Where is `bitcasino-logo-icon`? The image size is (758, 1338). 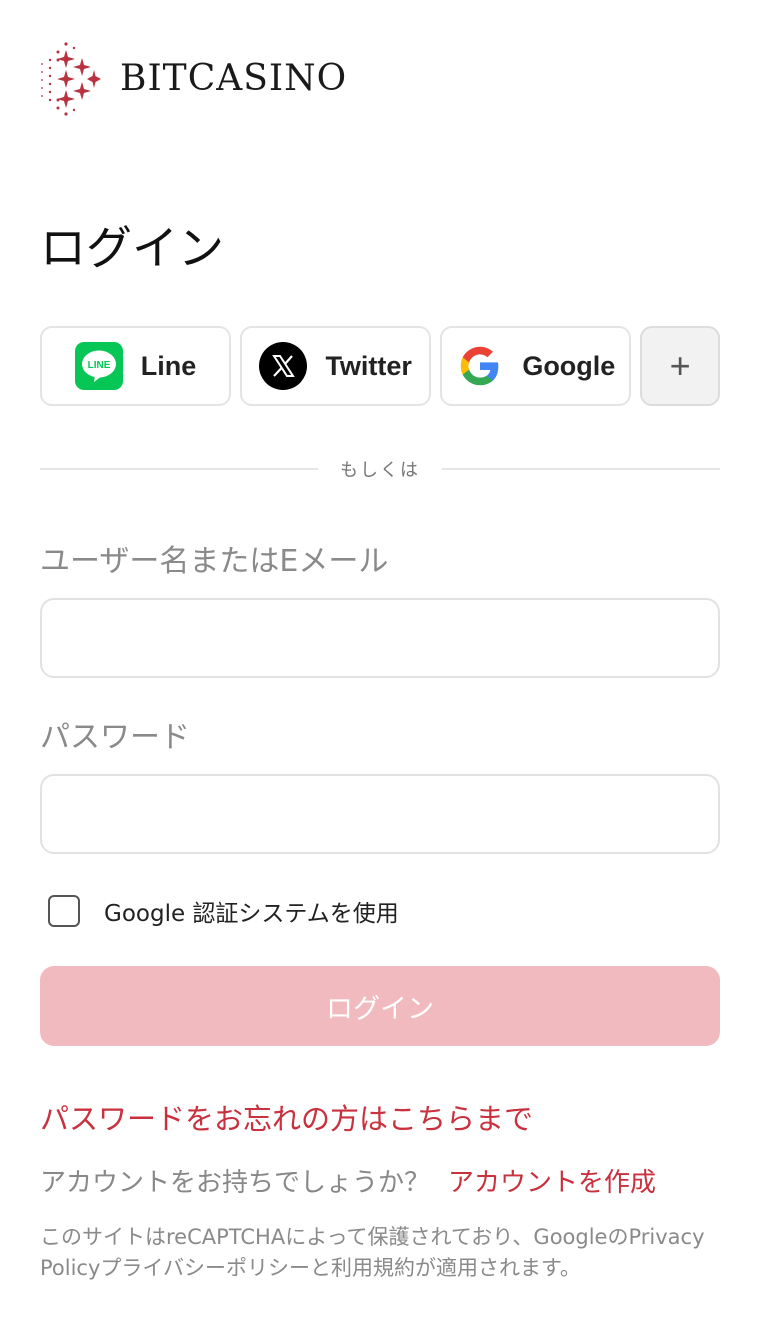 bitcasino-logo-icon is located at coordinates (71, 79).